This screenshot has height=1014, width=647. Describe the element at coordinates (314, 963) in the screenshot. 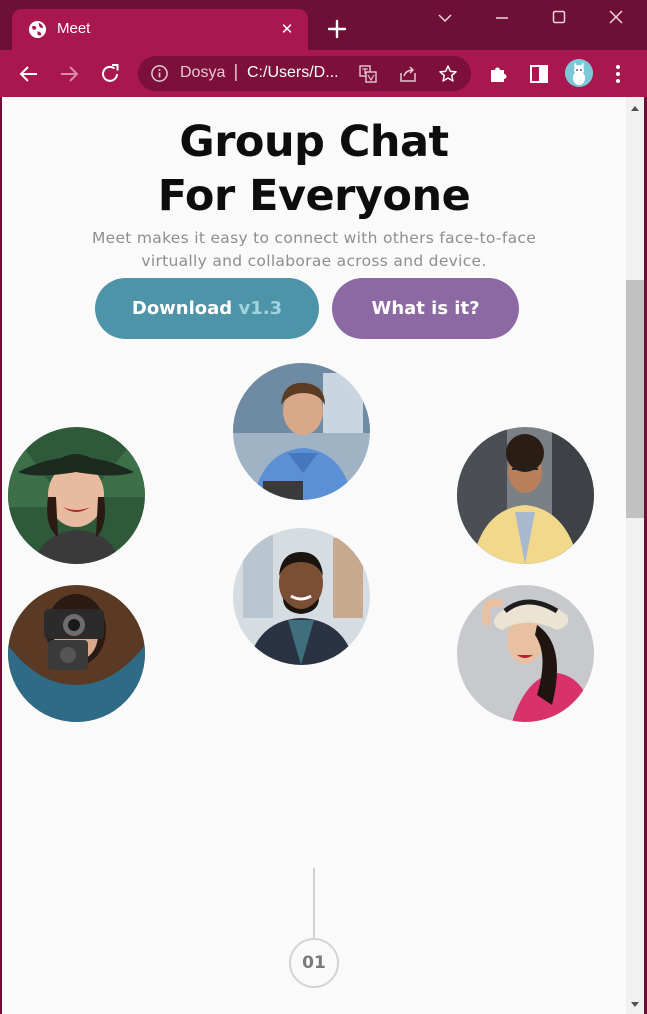

I see `step-number: 01` at that location.